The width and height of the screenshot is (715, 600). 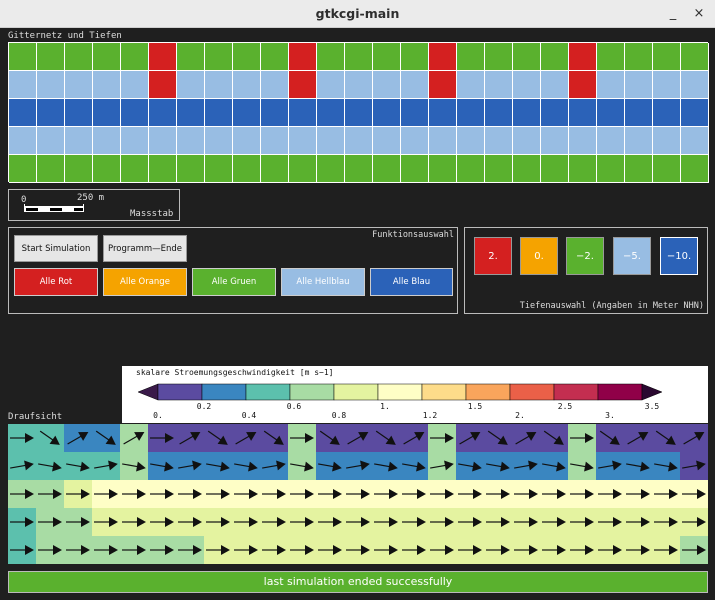 What do you see at coordinates (145, 248) in the screenshot?
I see `program-end-button: Programm—Ende` at bounding box center [145, 248].